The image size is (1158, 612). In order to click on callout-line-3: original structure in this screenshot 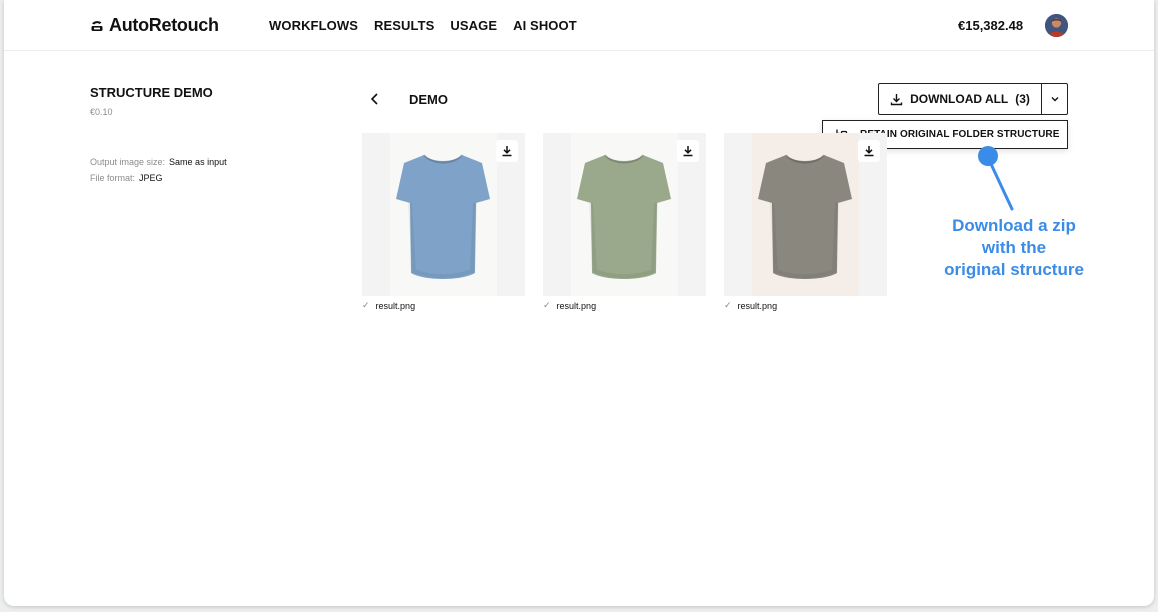, I will do `click(1014, 269)`.